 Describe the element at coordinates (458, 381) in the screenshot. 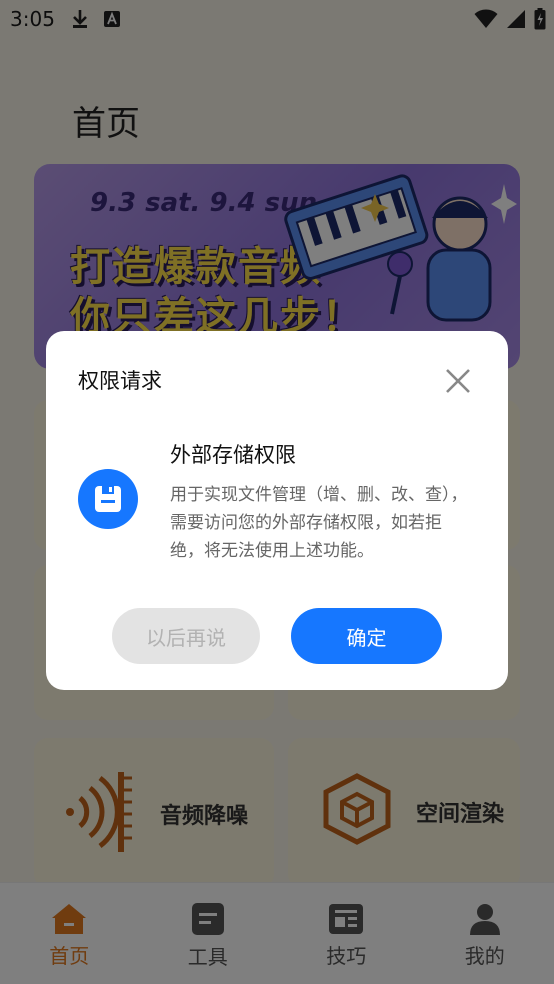

I see `close-icon` at that location.